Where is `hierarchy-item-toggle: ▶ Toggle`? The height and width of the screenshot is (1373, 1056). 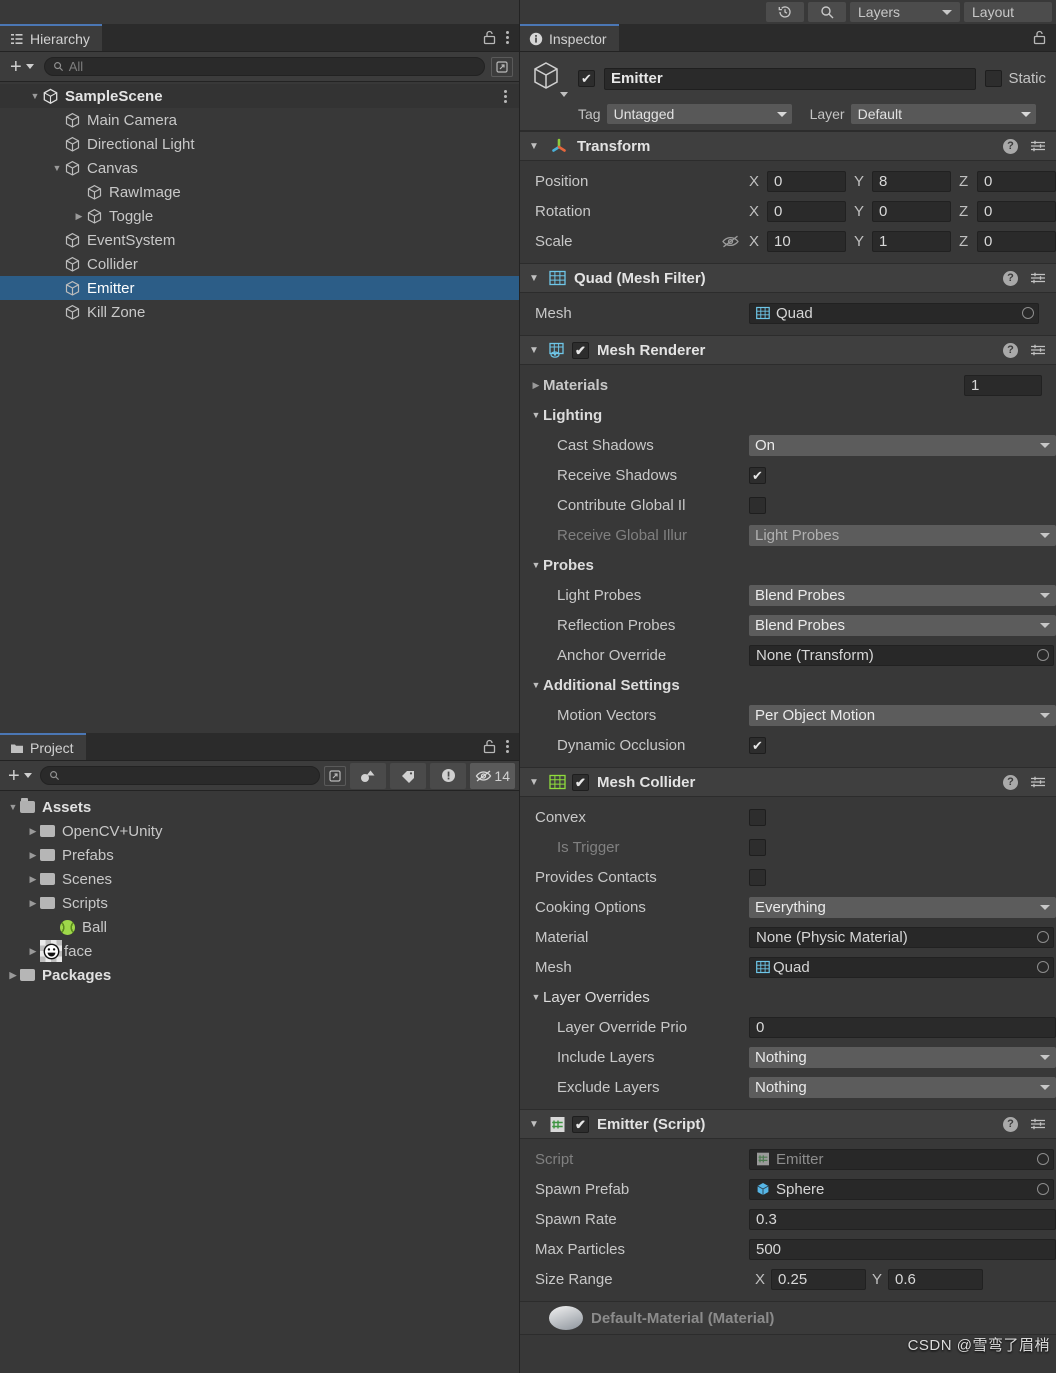
hierarchy-item-toggle: ▶ Toggle is located at coordinates (259, 216).